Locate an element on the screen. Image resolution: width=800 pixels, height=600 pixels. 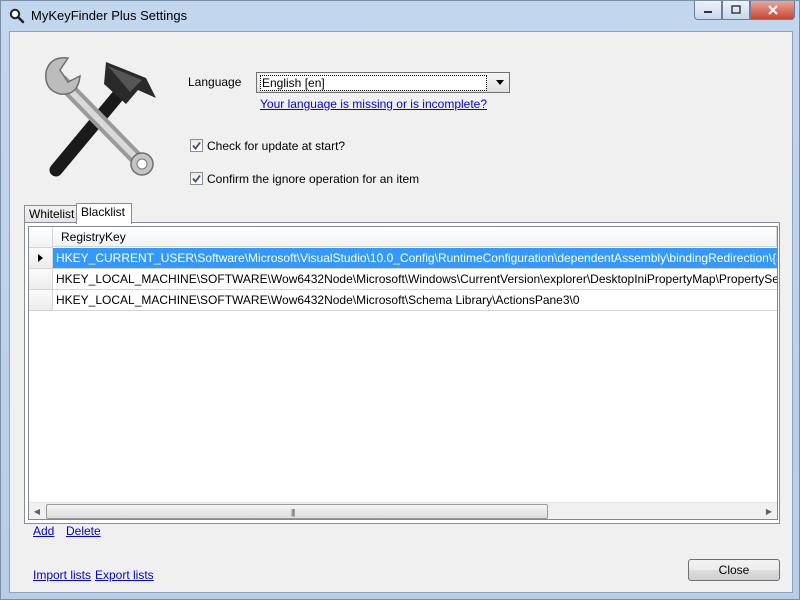
delete-link: Delete is located at coordinates (83, 531).